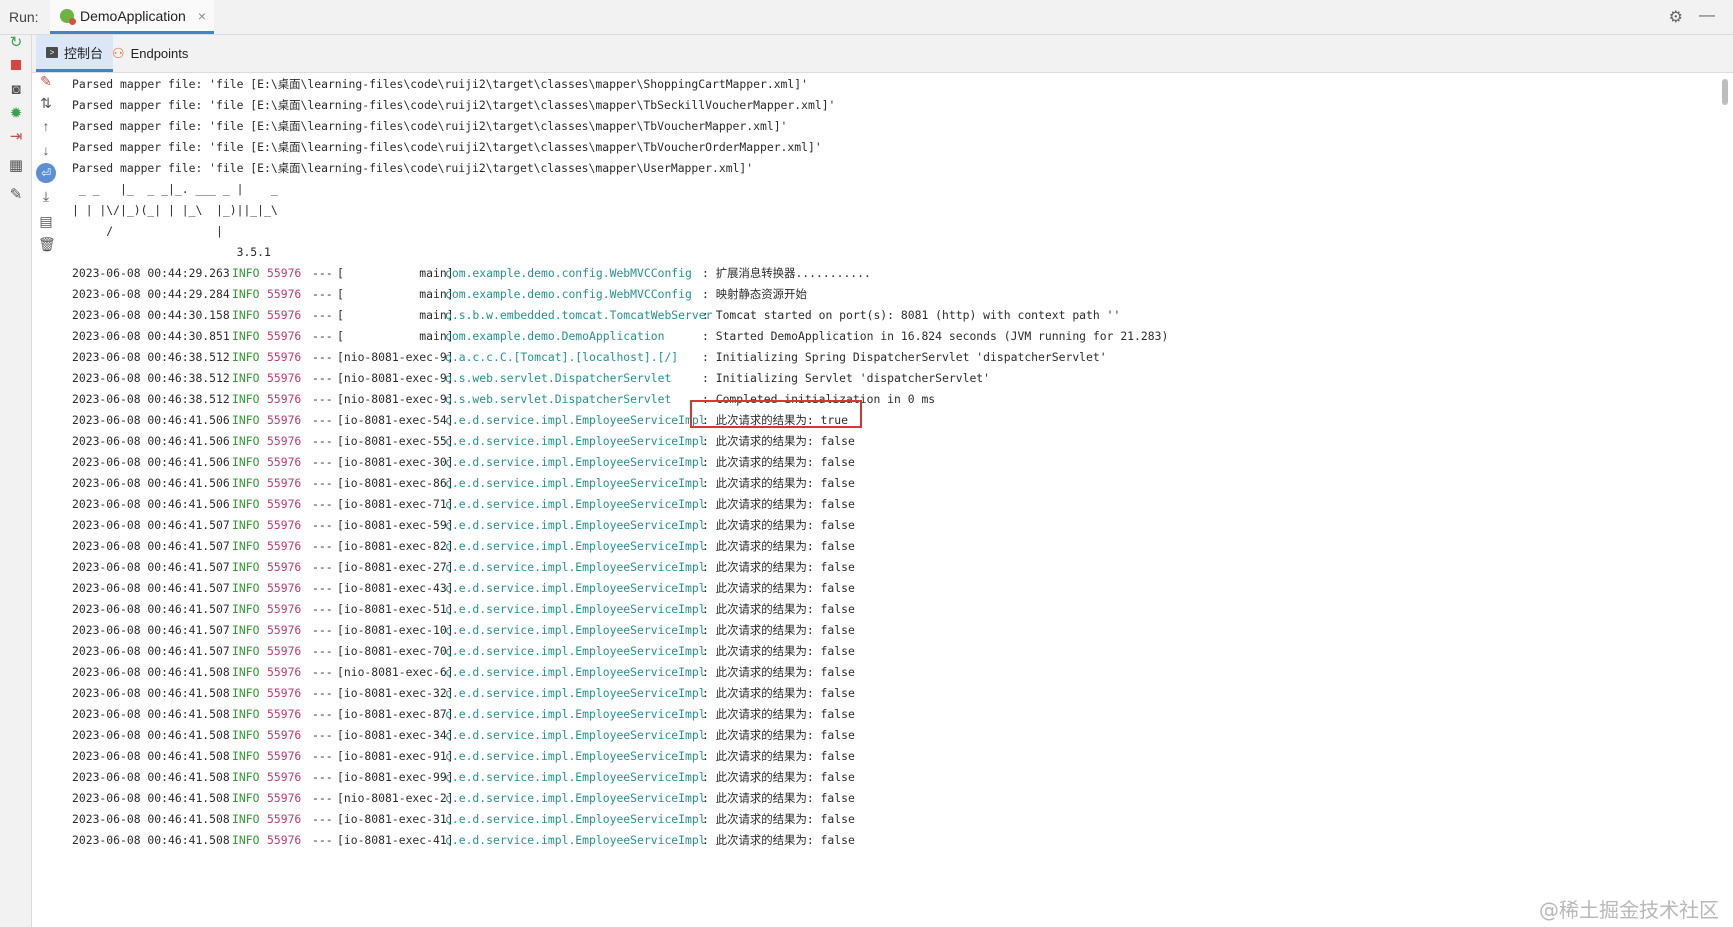  What do you see at coordinates (24, 17) in the screenshot?
I see `run-label: Run:` at bounding box center [24, 17].